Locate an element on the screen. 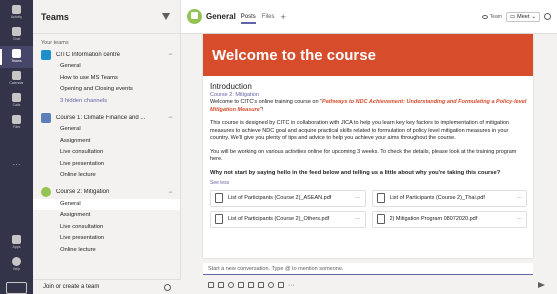  team-course-1: Course 1: Climate Finance and ... ··· is located at coordinates (106, 117).